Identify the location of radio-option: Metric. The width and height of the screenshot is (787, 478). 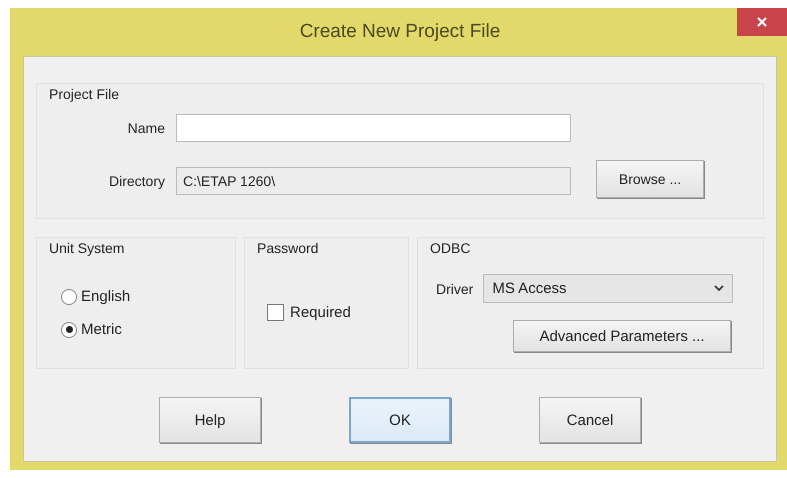
(95, 329).